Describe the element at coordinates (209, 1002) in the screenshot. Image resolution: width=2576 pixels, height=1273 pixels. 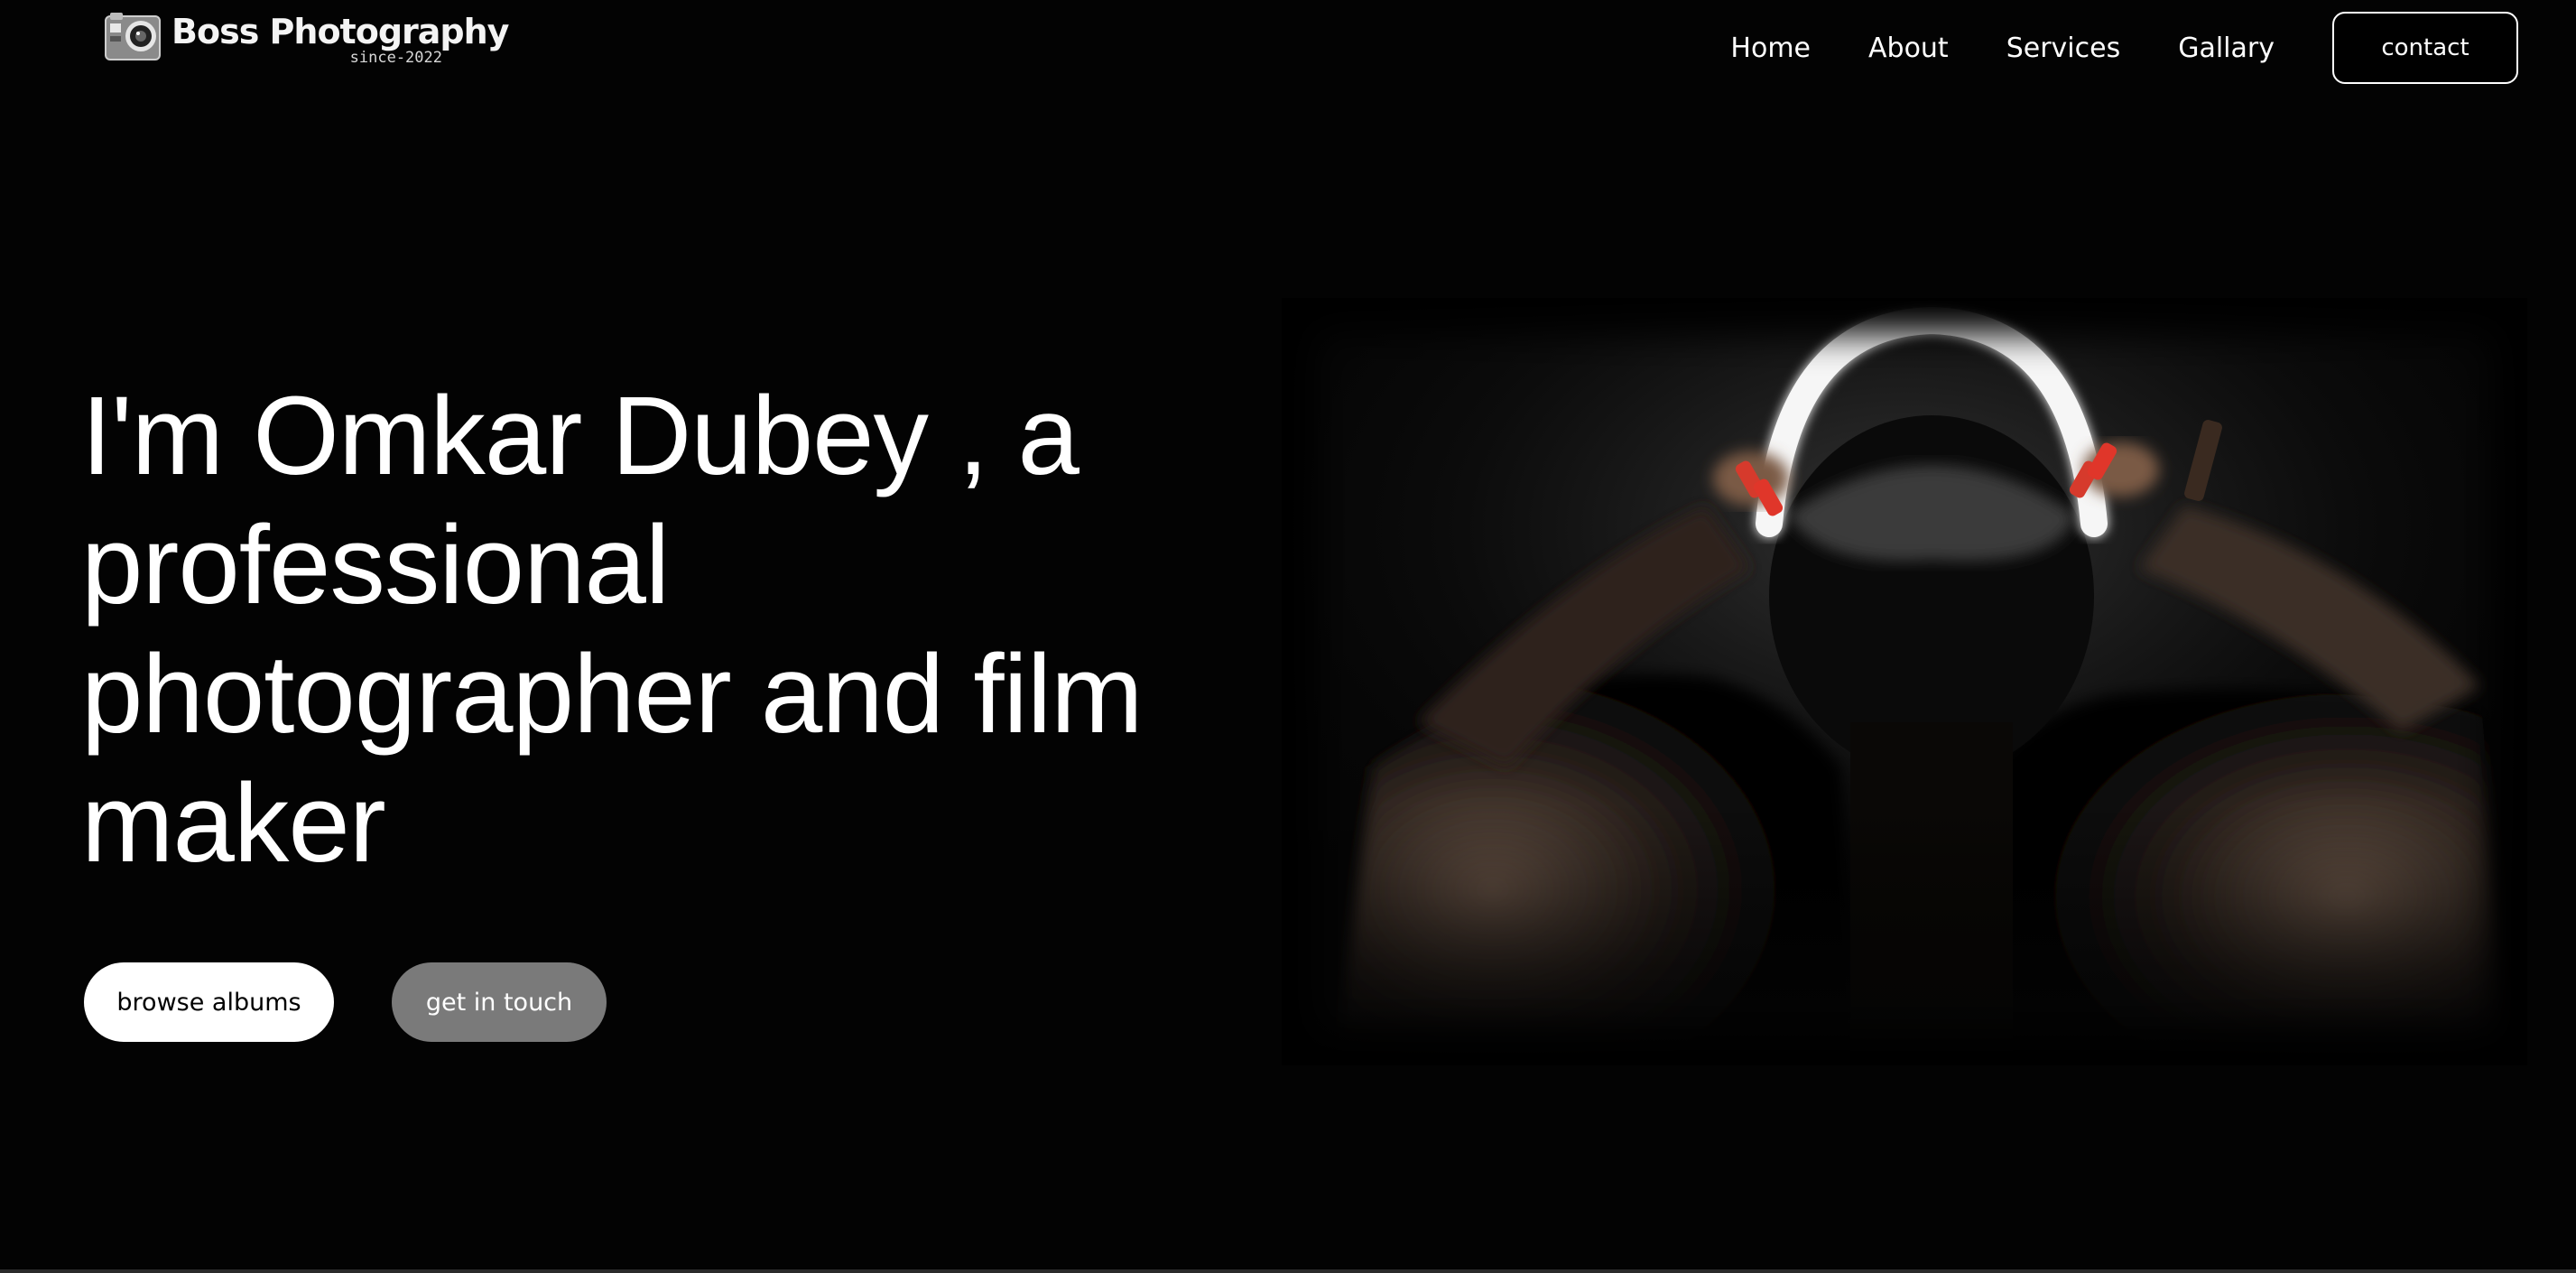
I see `browse-albums-button: browse albums` at that location.